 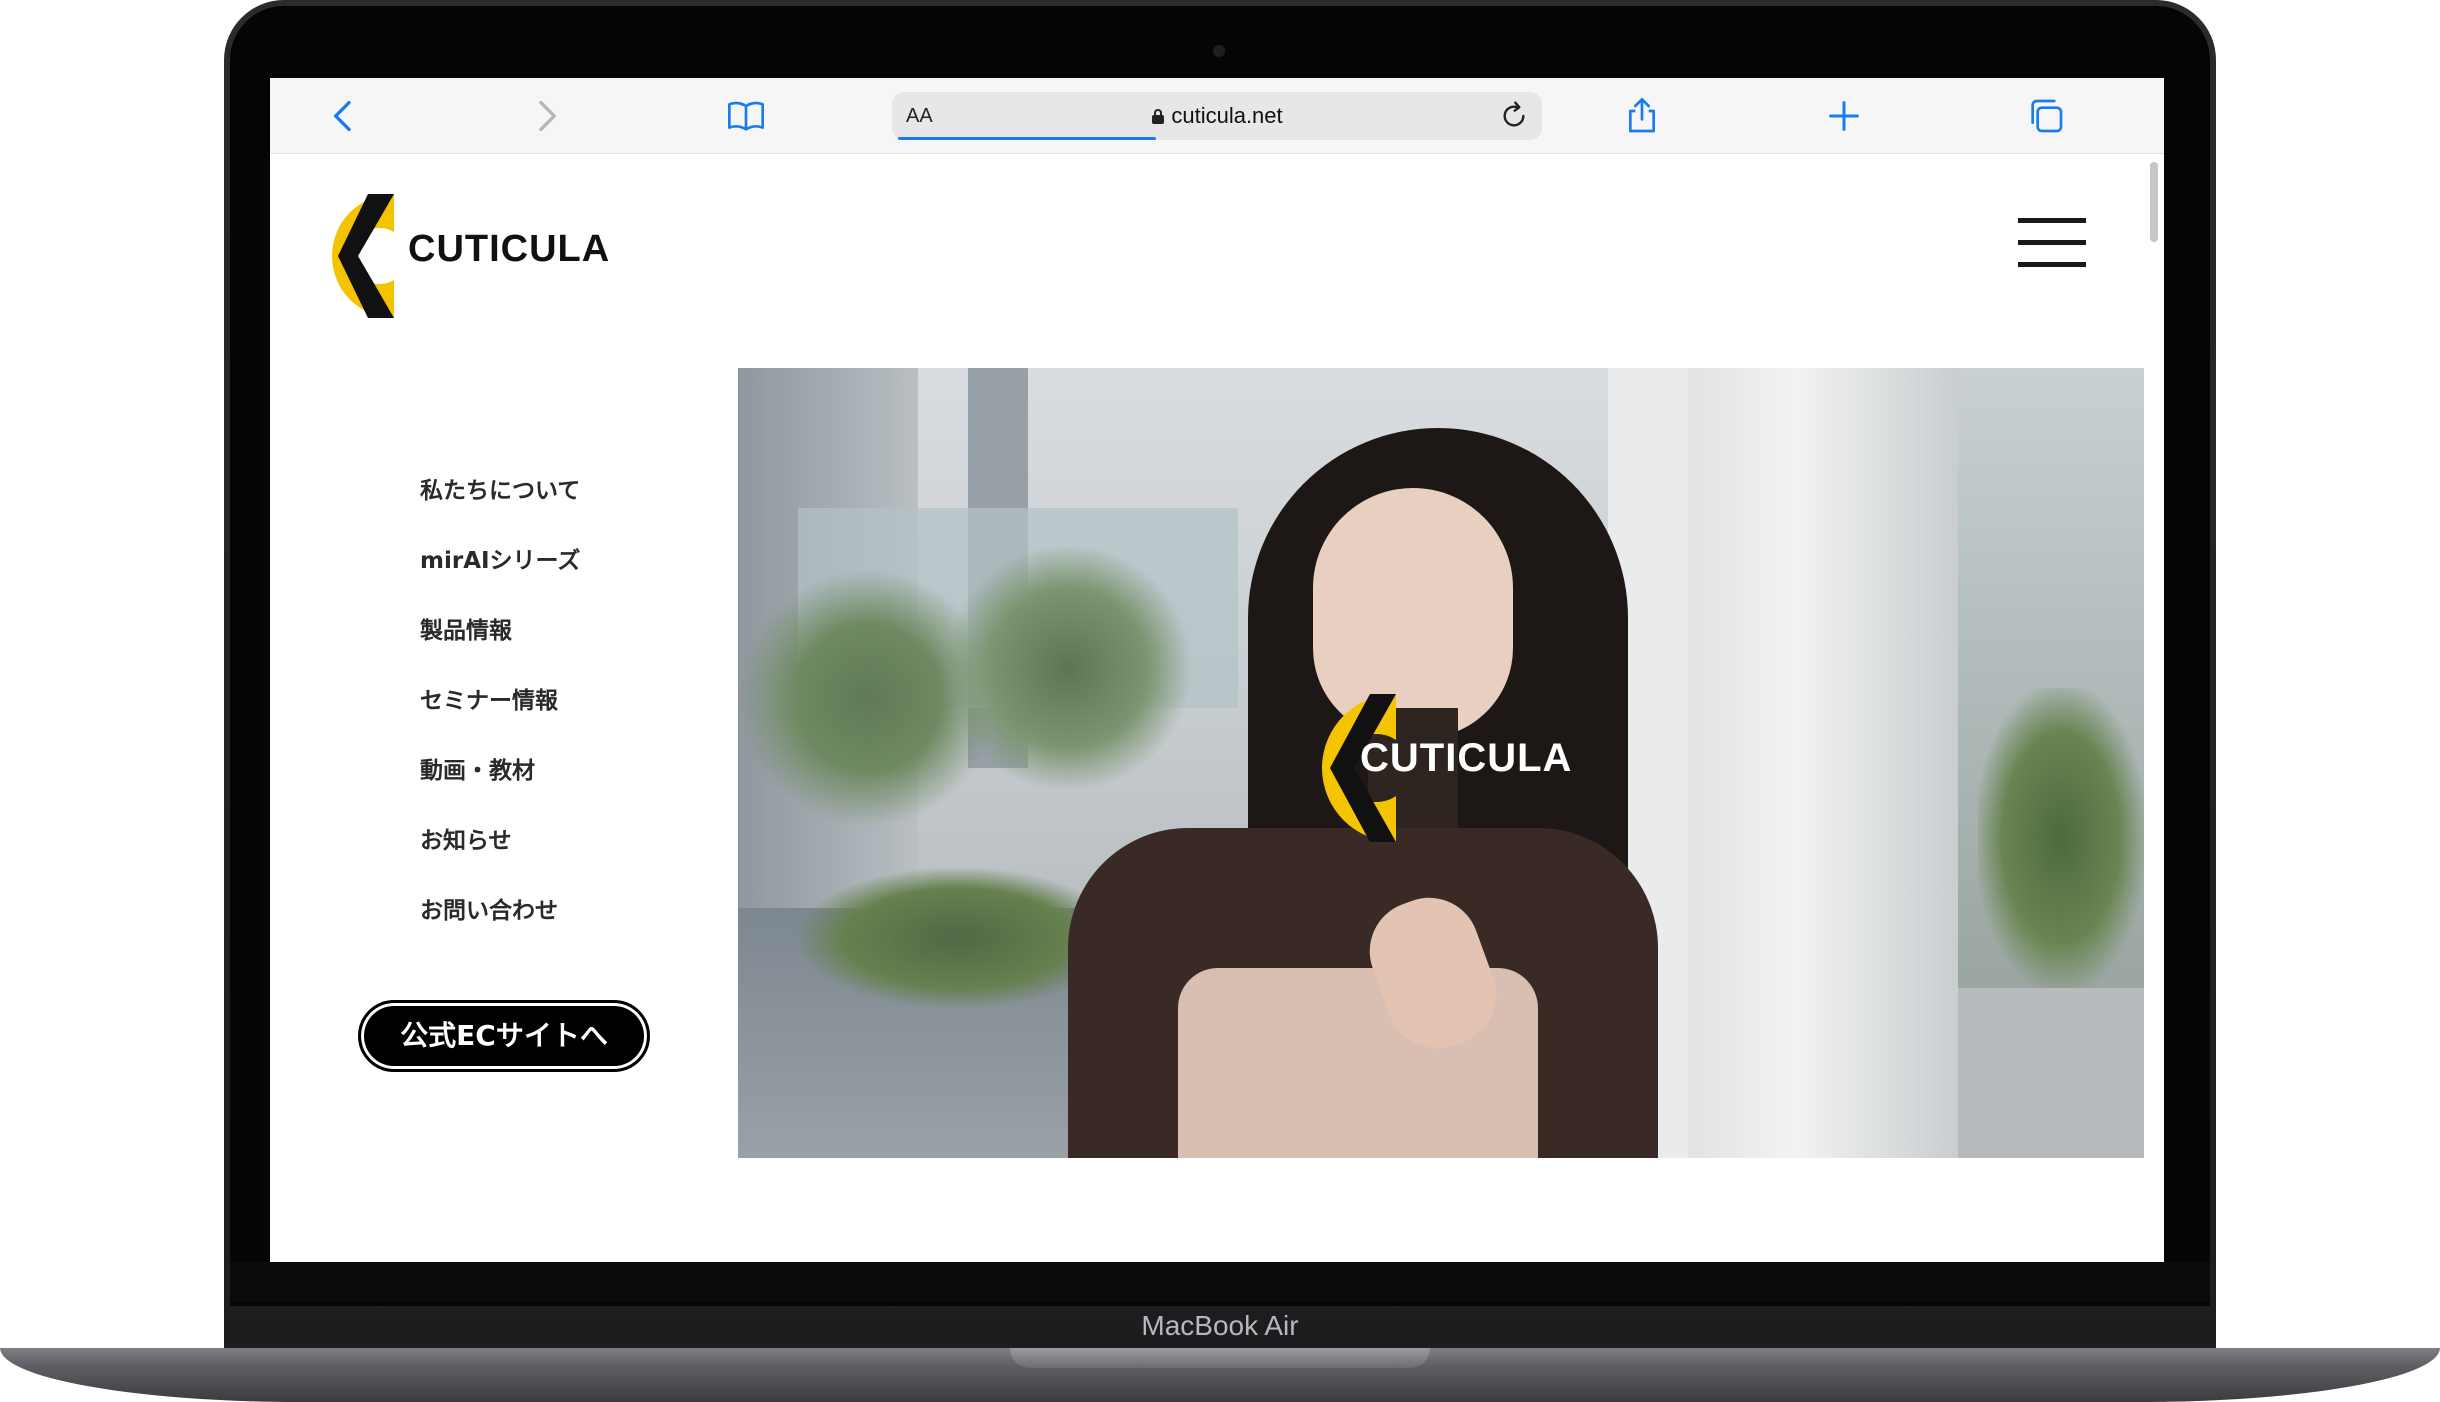 I want to click on page-scrollbar, so click(x=2154, y=708).